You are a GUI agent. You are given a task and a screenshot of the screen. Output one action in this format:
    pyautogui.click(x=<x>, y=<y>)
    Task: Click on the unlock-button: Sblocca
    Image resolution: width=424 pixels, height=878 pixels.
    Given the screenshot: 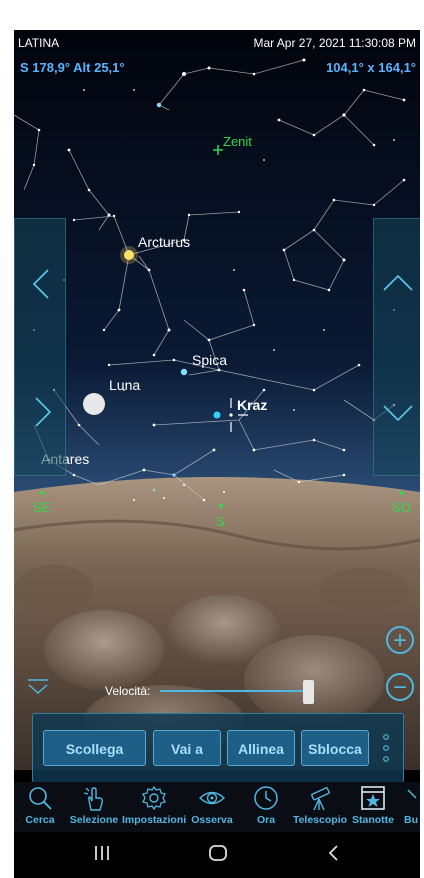 What is the action you would take?
    pyautogui.click(x=335, y=748)
    